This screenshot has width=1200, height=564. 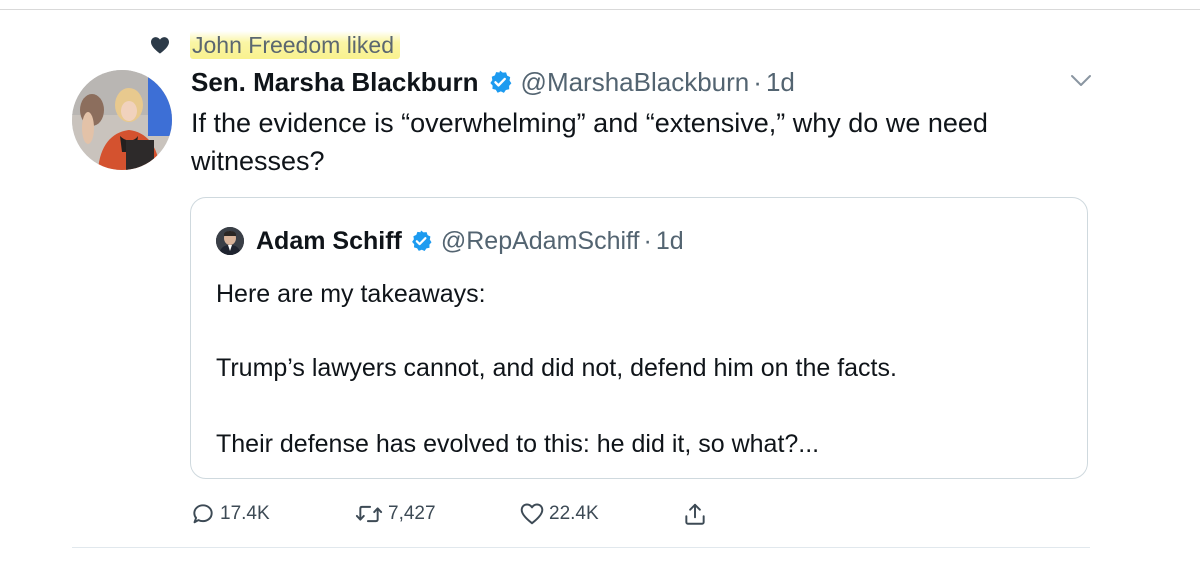 What do you see at coordinates (335, 82) in the screenshot?
I see `display-name: Sen. Marsha Blackburn` at bounding box center [335, 82].